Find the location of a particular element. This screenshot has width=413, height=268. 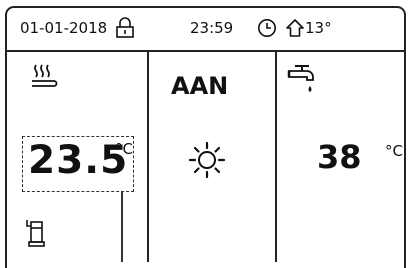

house-icon is located at coordinates (295, 28).